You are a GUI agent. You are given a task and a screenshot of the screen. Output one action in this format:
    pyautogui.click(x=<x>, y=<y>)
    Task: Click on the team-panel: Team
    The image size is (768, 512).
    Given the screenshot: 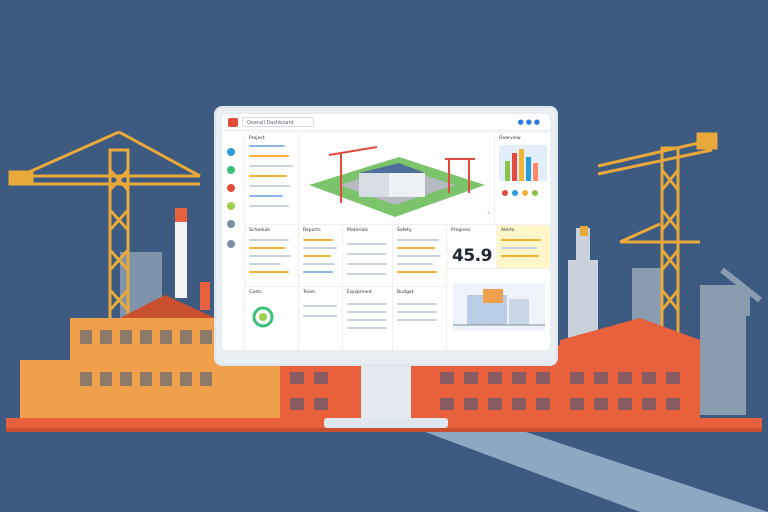 What is the action you would take?
    pyautogui.click(x=320, y=318)
    